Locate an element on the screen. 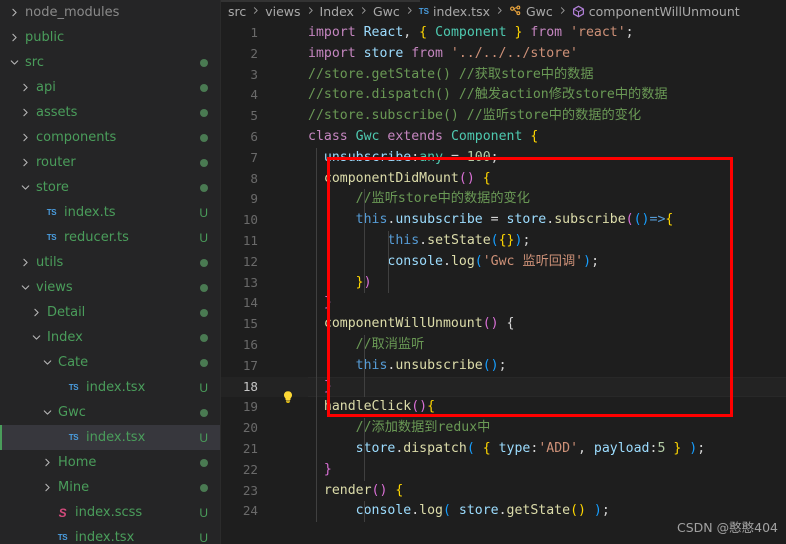 The width and height of the screenshot is (786, 544). code-line: 20 //添加数据到redux中 is located at coordinates (503, 428).